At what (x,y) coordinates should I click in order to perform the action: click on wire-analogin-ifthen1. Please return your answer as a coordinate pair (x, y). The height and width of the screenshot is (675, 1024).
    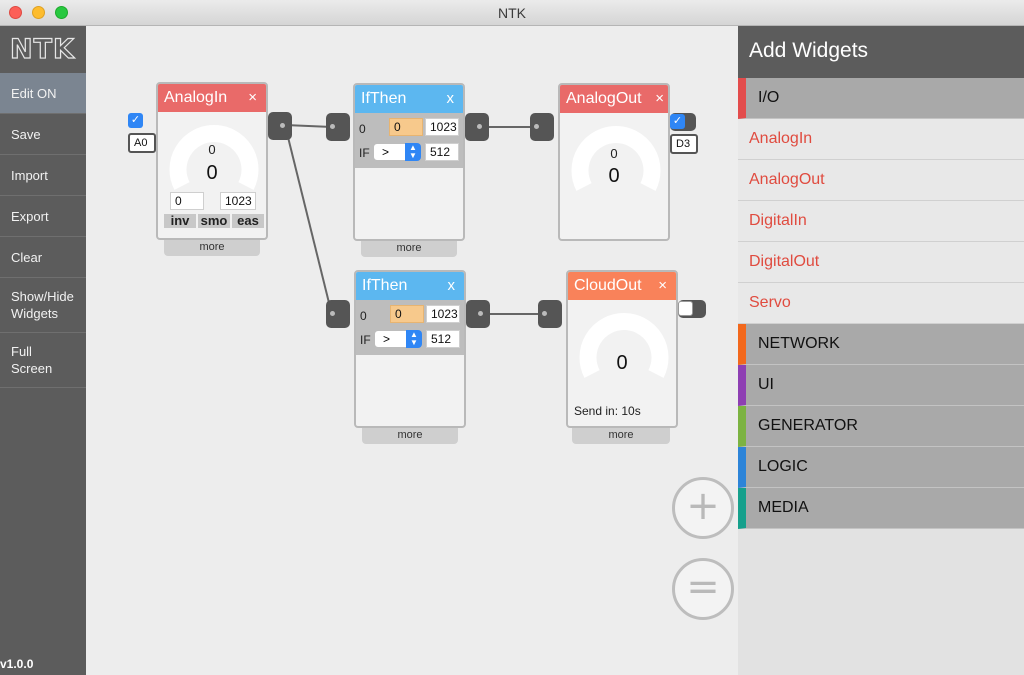
    Looking at the image, I should click on (308, 126).